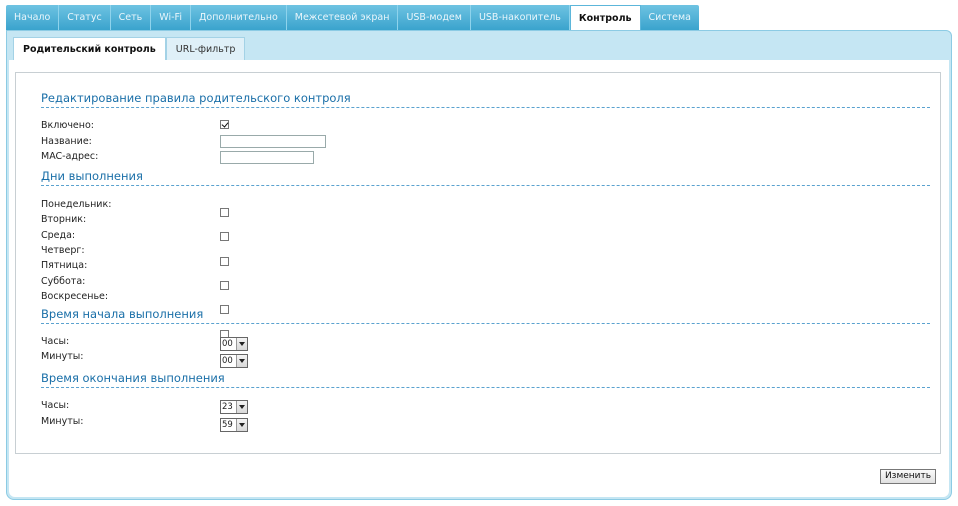 The width and height of the screenshot is (958, 506). Describe the element at coordinates (75, 296) in the screenshot. I see `day-label-sunday: Воскресенье:` at that location.